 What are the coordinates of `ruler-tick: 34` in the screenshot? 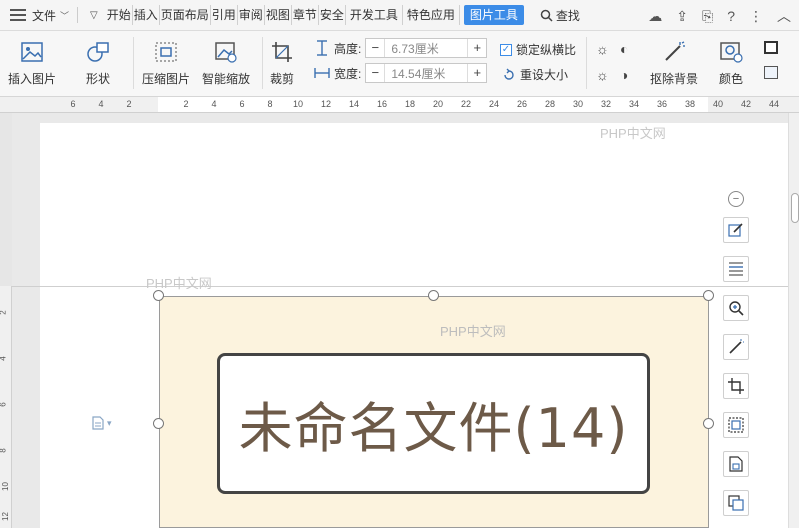 It's located at (634, 104).